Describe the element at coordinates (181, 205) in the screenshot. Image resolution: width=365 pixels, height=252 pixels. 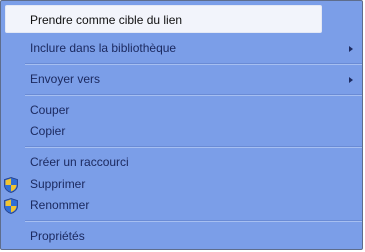
I see `menu-item-rename: Renommer` at that location.